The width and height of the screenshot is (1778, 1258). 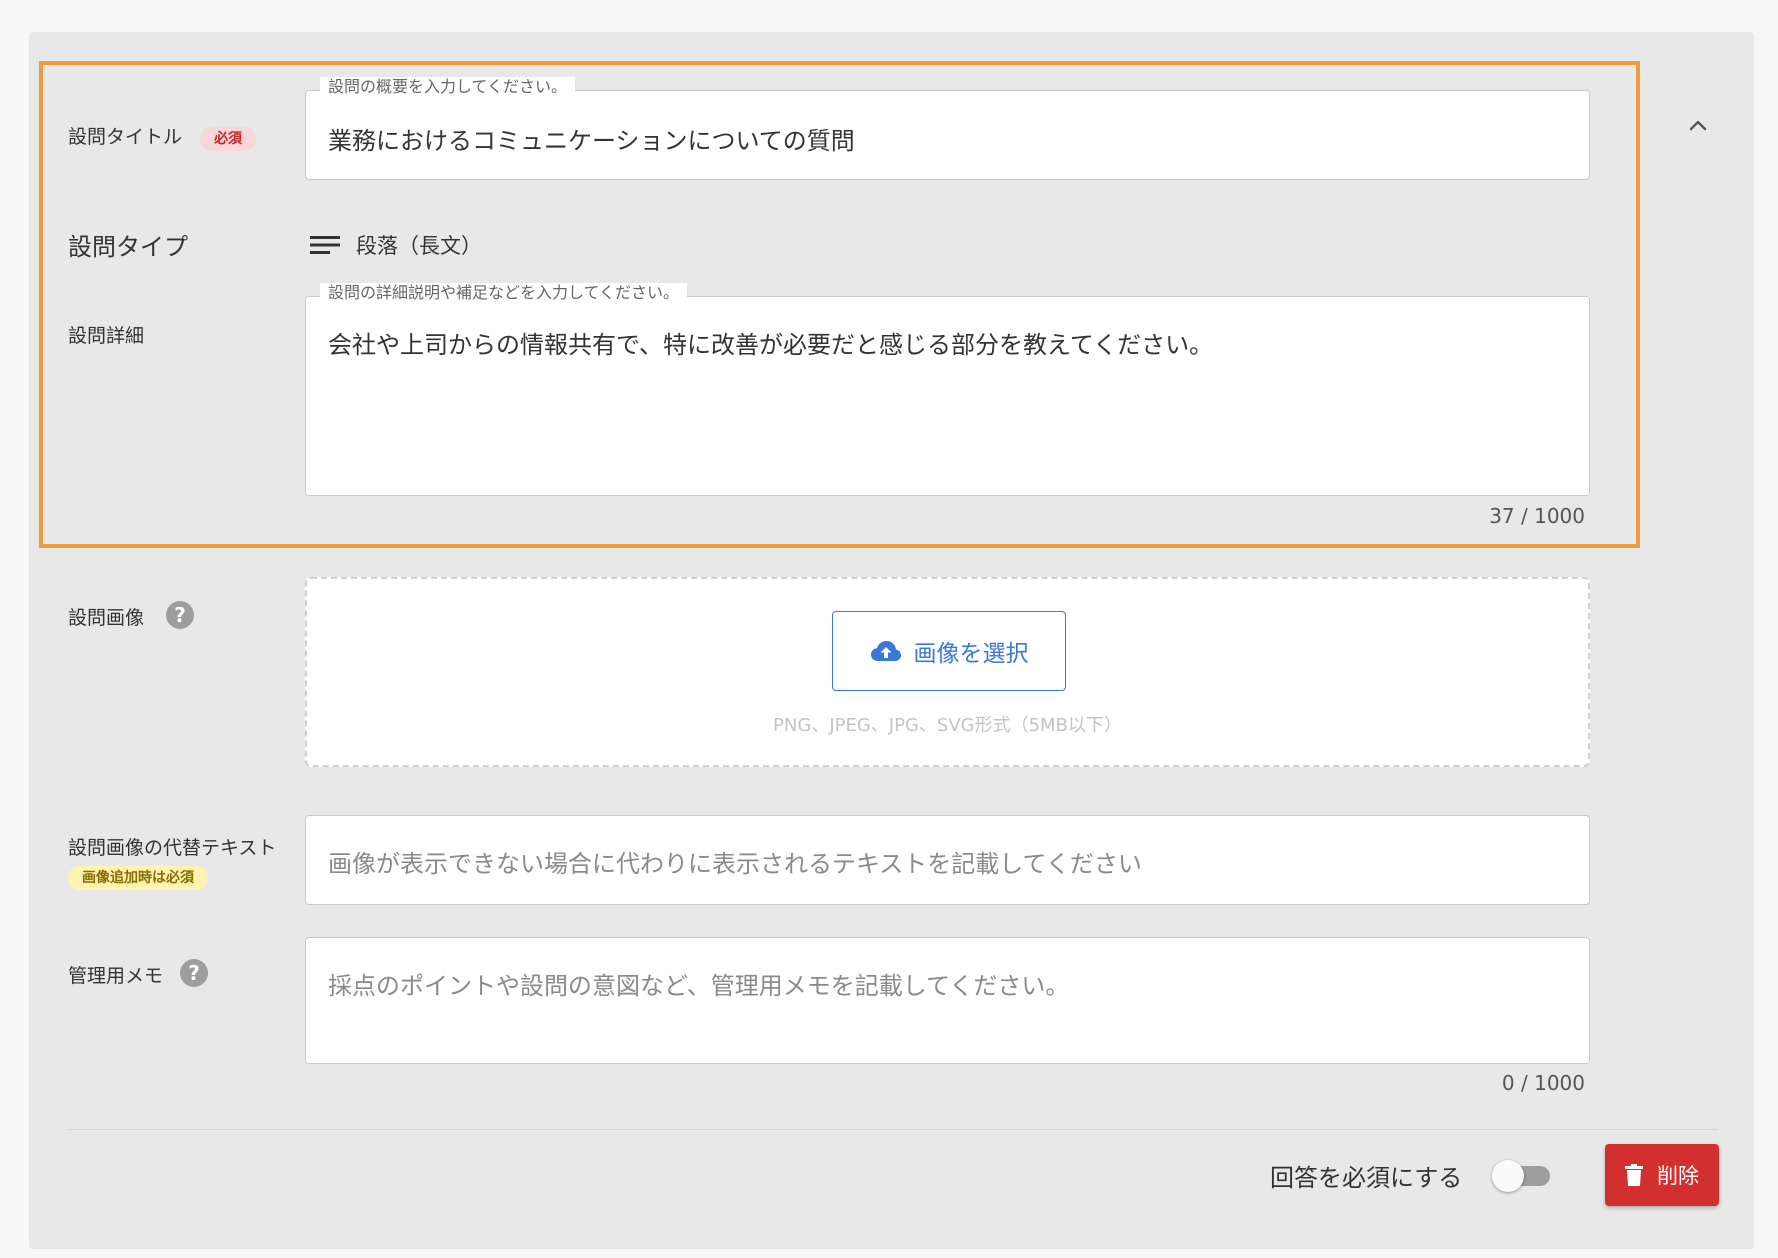 I want to click on question-detail-counter: 37 / 1000, so click(x=1537, y=516).